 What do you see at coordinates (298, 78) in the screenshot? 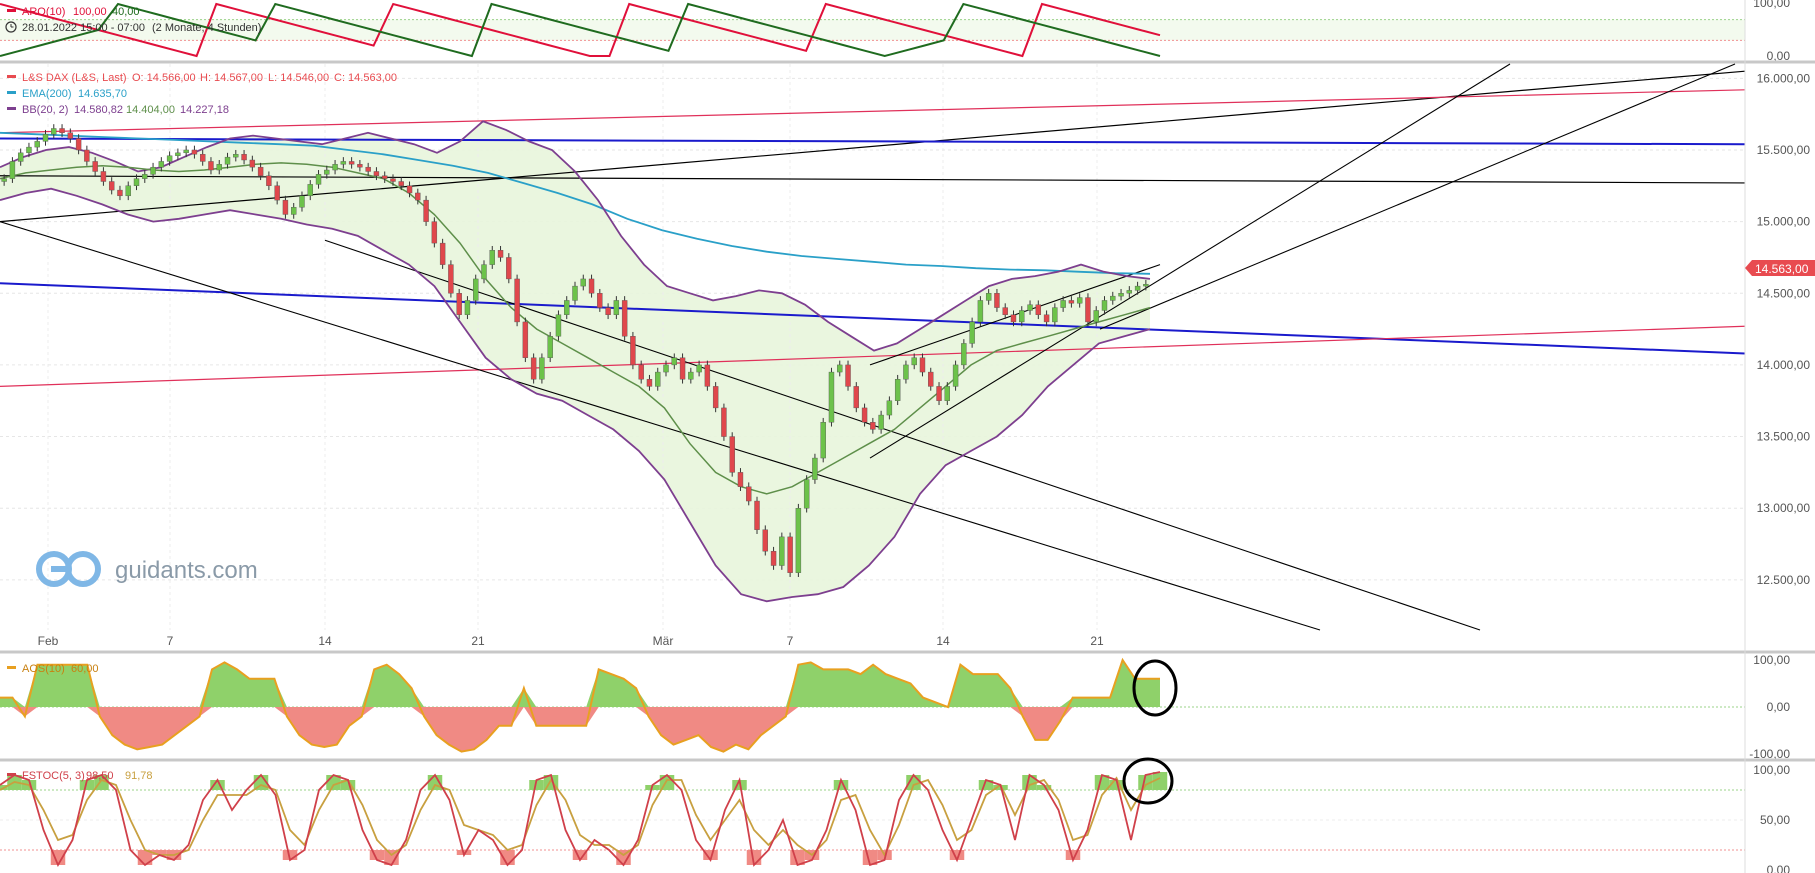
I see `price-legend-low: L: 14.546,00` at bounding box center [298, 78].